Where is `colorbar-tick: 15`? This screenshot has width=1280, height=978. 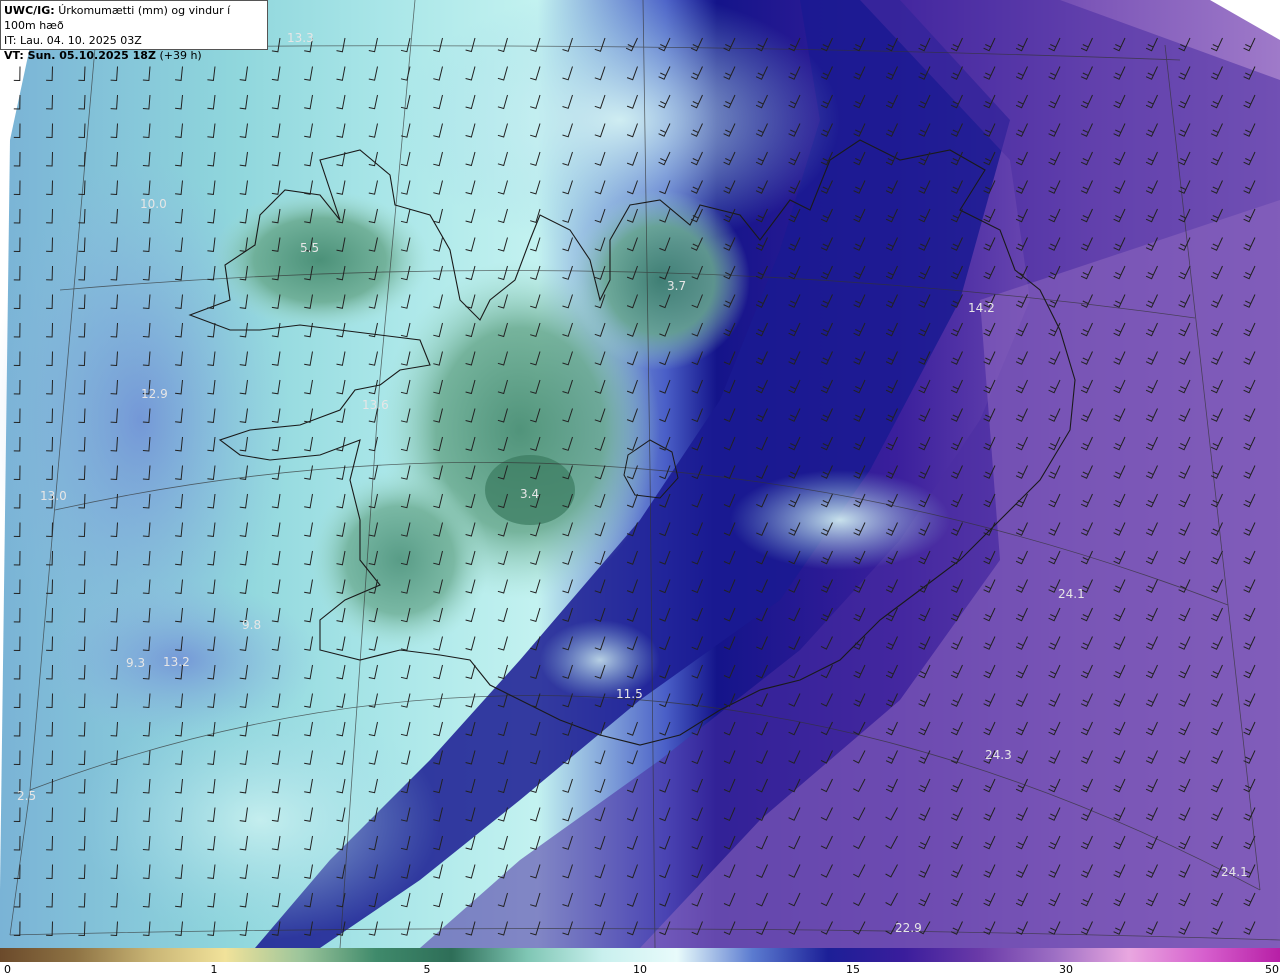 colorbar-tick: 15 is located at coordinates (853, 969).